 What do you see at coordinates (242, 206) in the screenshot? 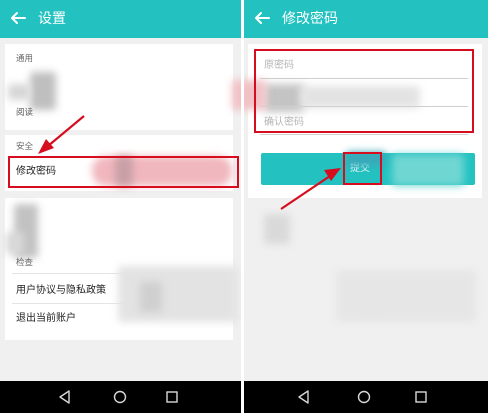
I see `screen-divider` at bounding box center [242, 206].